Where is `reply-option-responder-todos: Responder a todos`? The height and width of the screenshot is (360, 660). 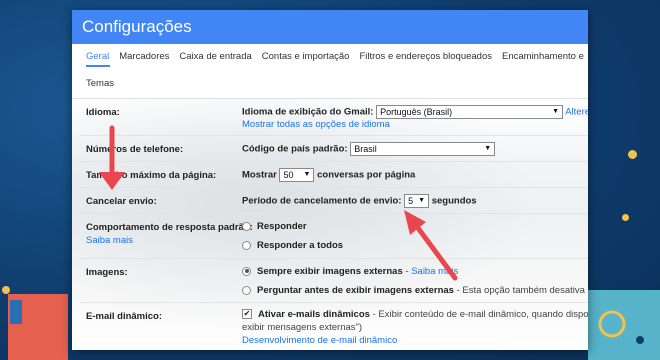 reply-option-responder-todos: Responder a todos is located at coordinates (292, 245).